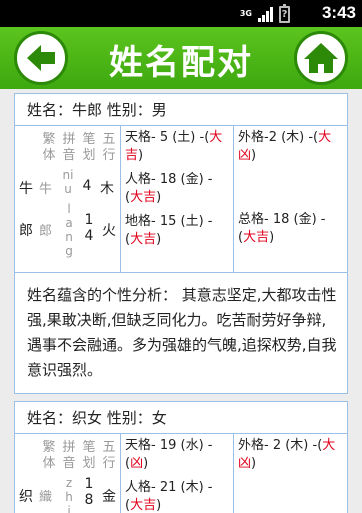 This screenshot has width=362, height=513. Describe the element at coordinates (46, 497) in the screenshot. I see `char-traditional: 織` at that location.